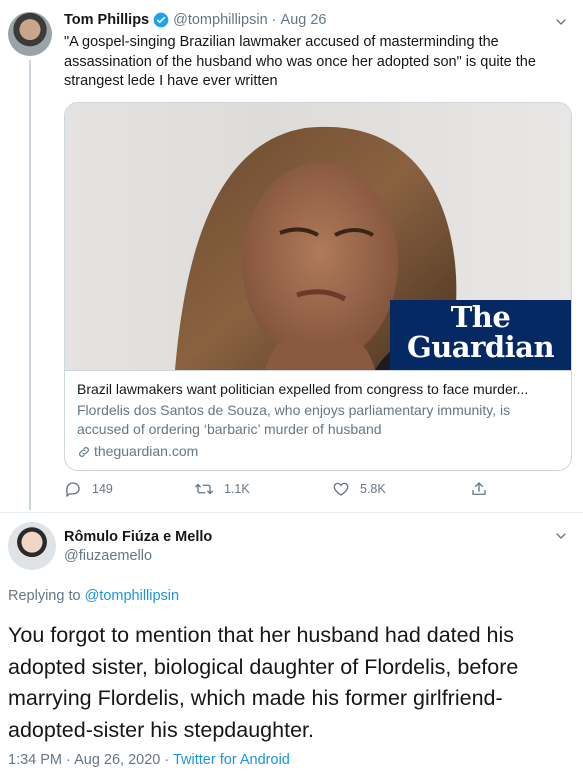 This screenshot has height=771, width=583. I want to click on card-domain: theguardian.com, so click(318, 451).